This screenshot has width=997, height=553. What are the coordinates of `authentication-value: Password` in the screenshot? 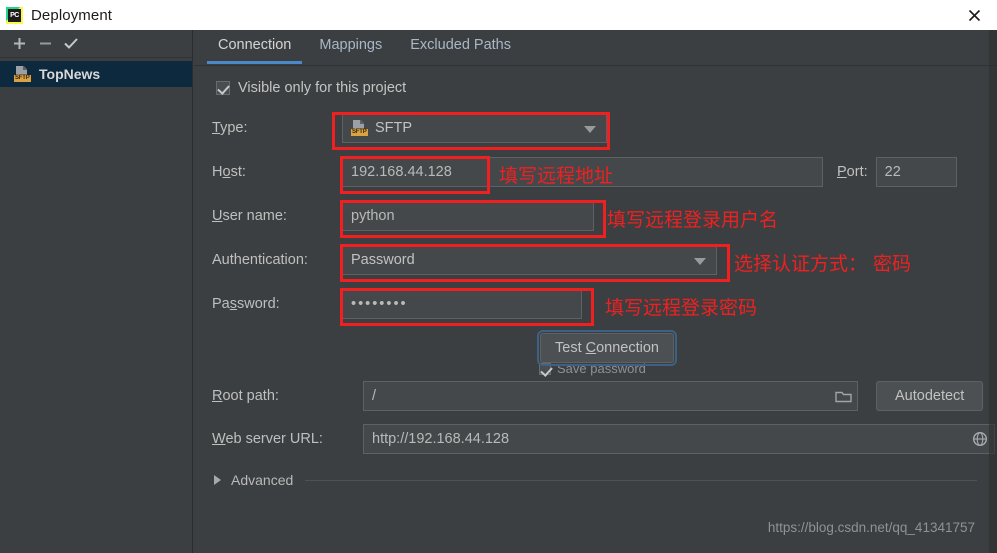 It's located at (383, 260).